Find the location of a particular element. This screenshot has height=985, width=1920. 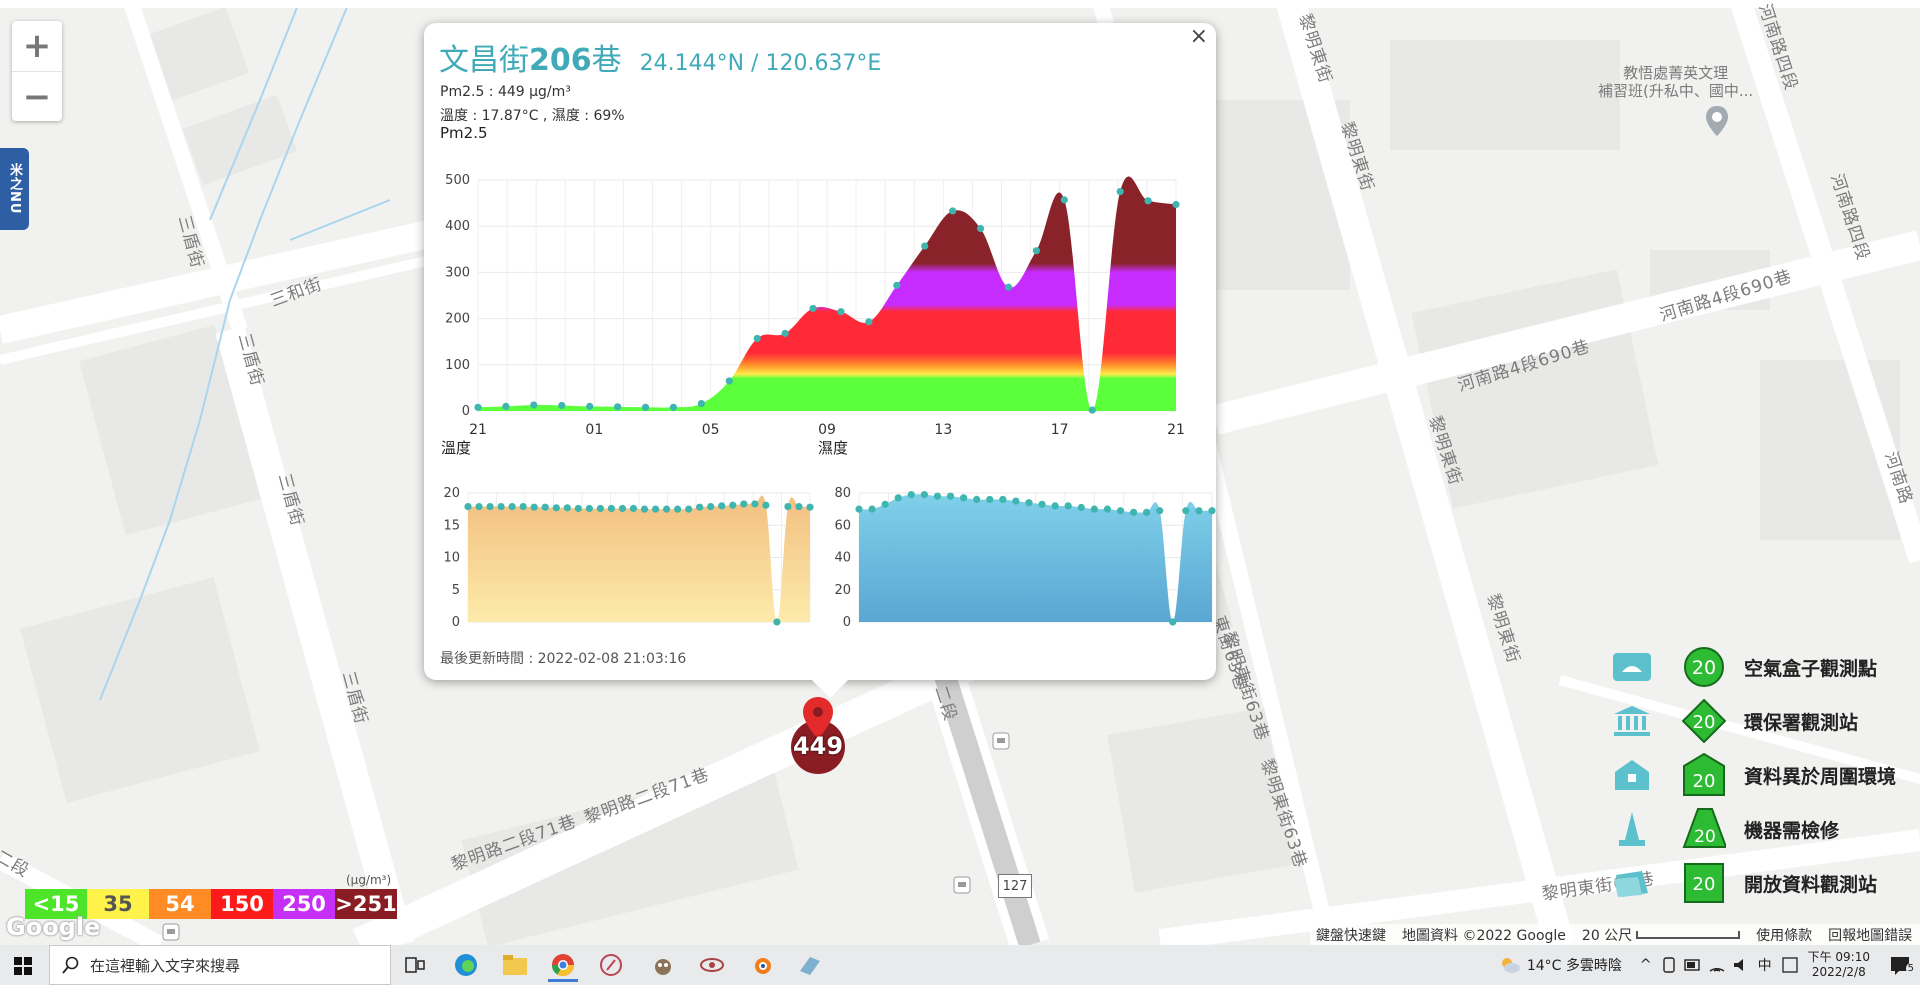

house-badge-icon: 20 is located at coordinates (1704, 774).